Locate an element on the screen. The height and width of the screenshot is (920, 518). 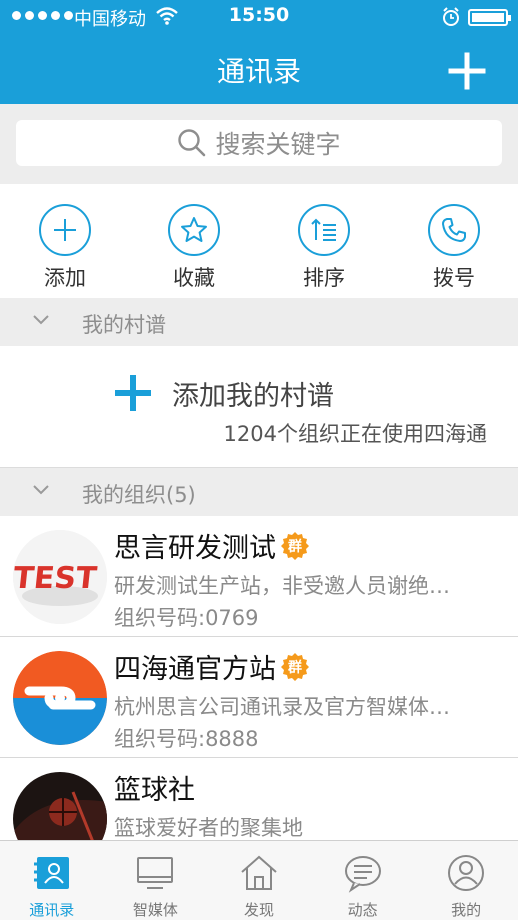
org-list-item: 四海通官方站 群 杭州思言公司通讯录及官方智媒体… 组织号码:8888 is located at coordinates (259, 697).